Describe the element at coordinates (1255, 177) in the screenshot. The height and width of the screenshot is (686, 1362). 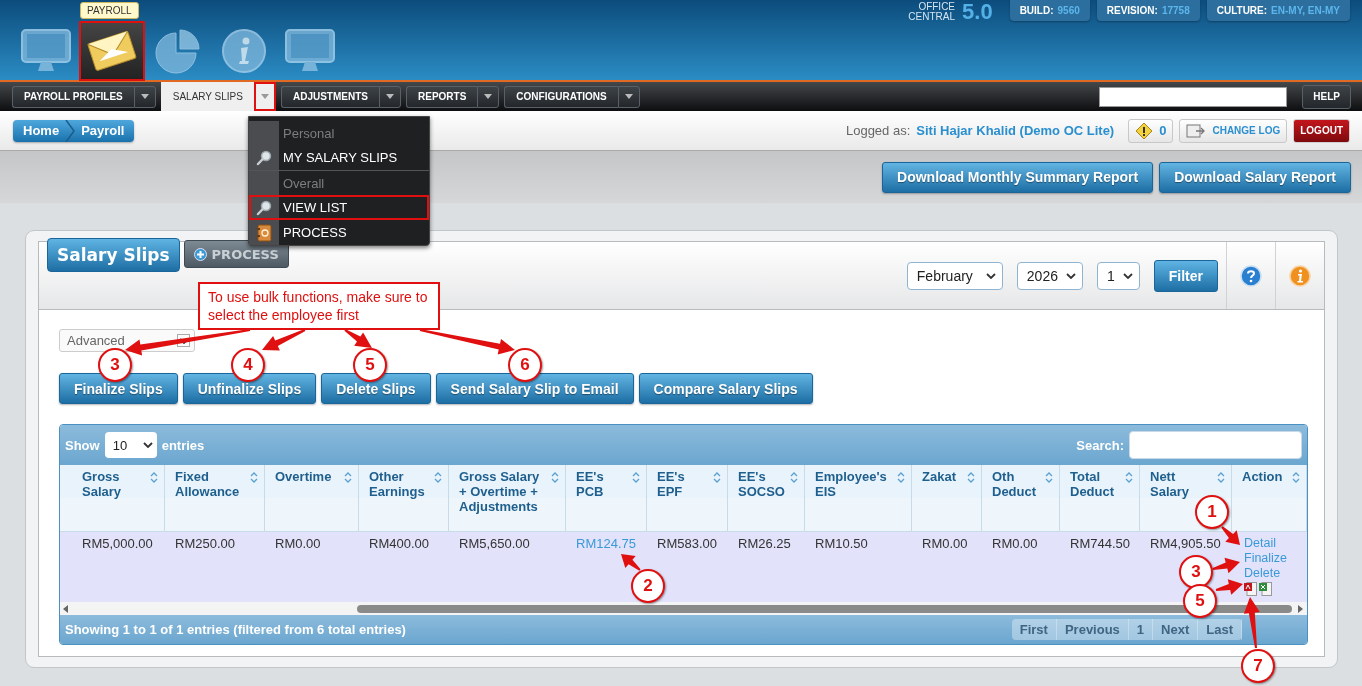
I see `download-button: Download Salary Report` at that location.